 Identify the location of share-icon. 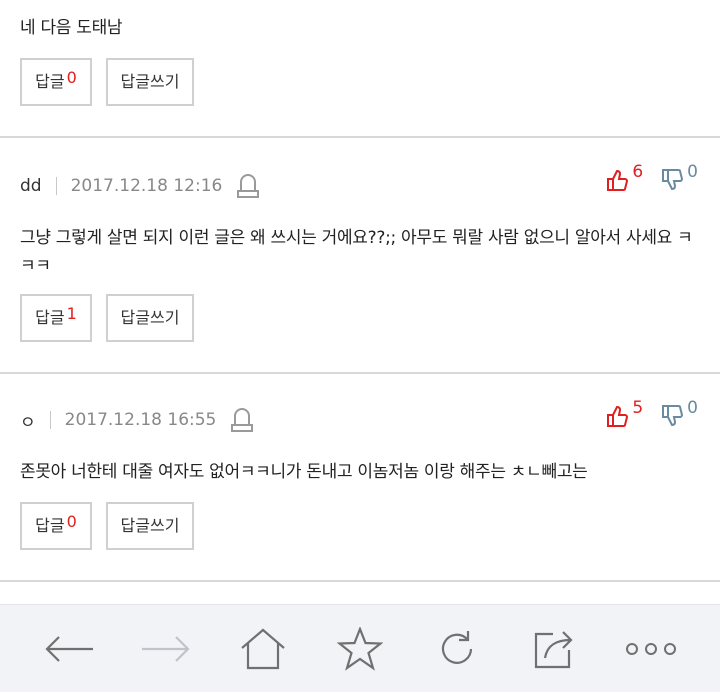
(554, 649).